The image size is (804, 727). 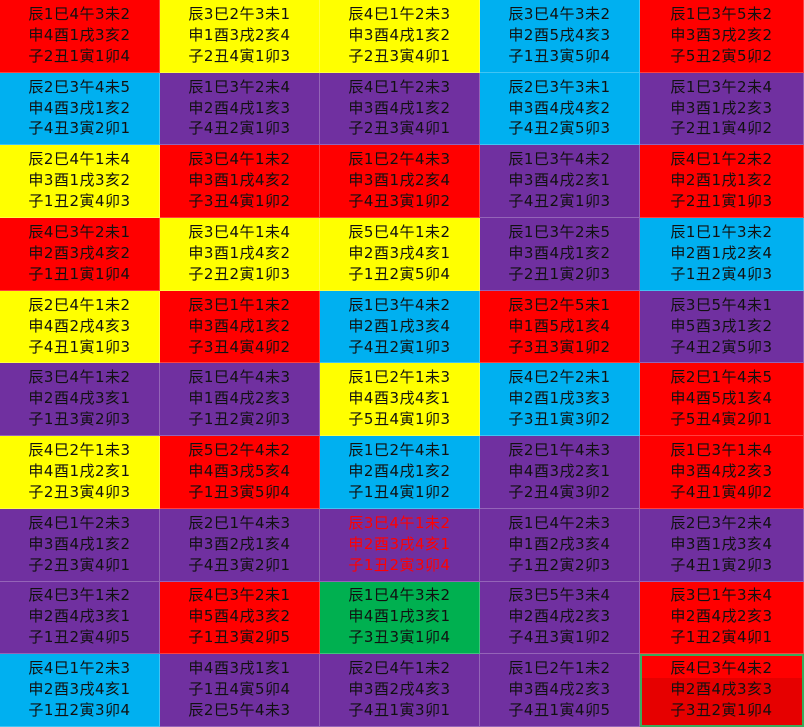 I want to click on grid-cell: 辰1巳3午2未4 申2酉4戌1亥3 子4丑2寅1卯3, so click(x=240, y=109).